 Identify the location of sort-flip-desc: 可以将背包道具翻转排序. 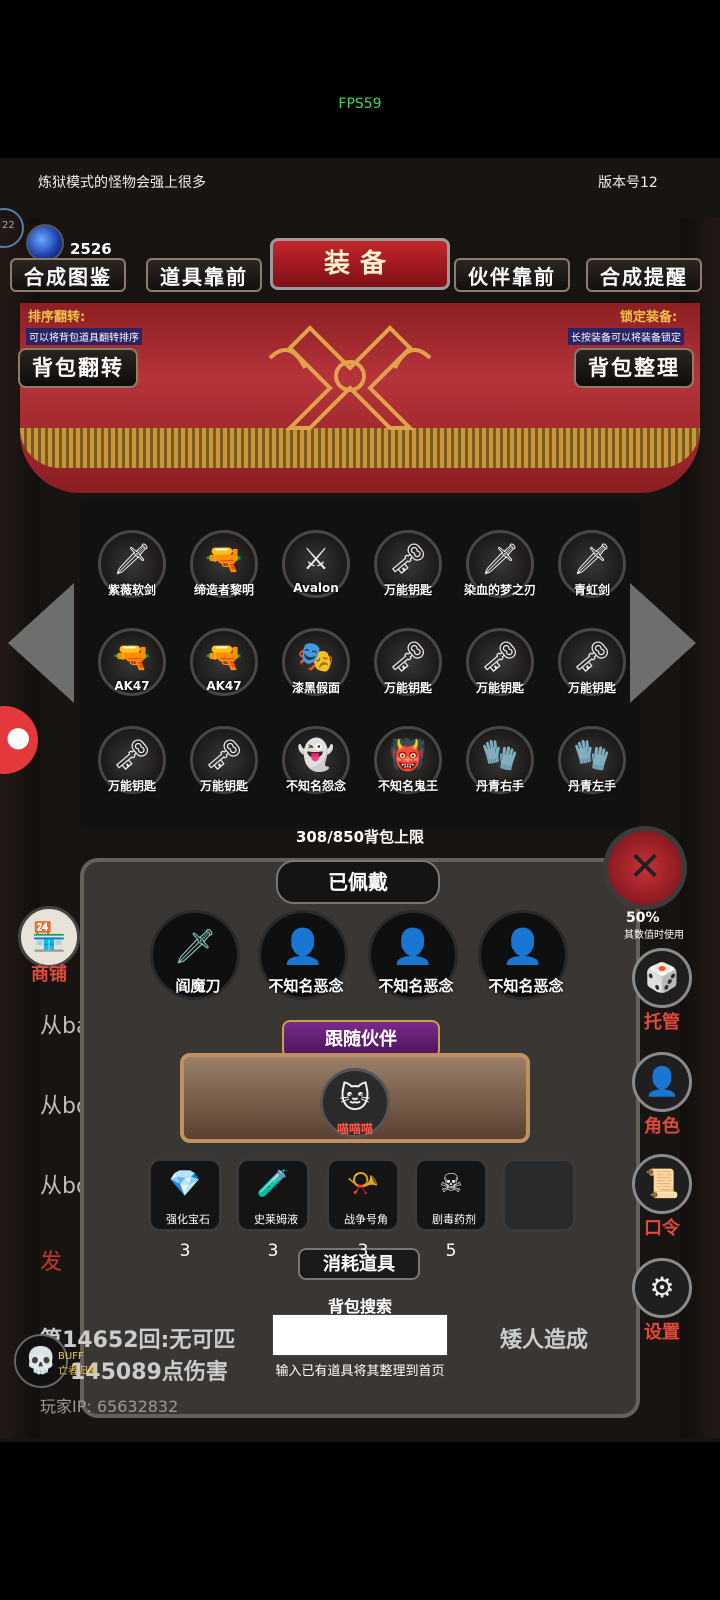
(84, 336).